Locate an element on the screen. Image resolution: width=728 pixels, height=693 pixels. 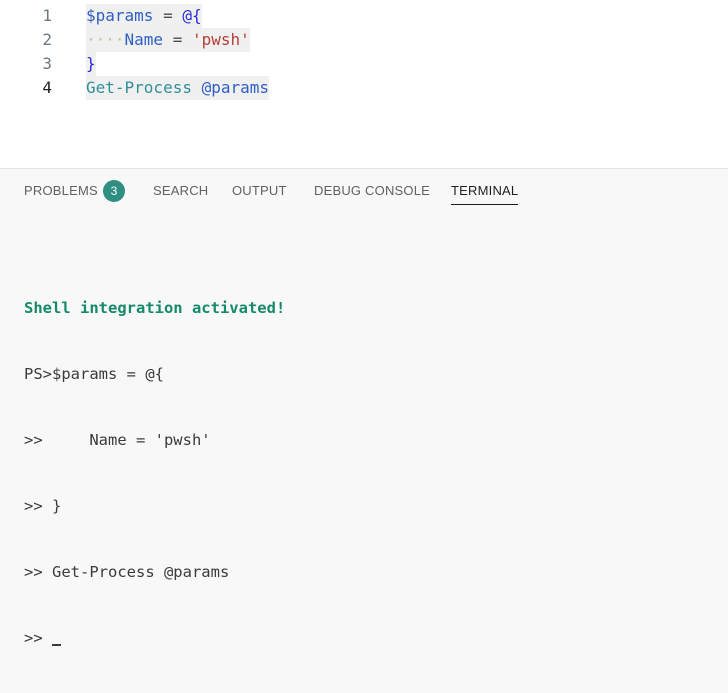
terminal-cursor is located at coordinates (56, 645).